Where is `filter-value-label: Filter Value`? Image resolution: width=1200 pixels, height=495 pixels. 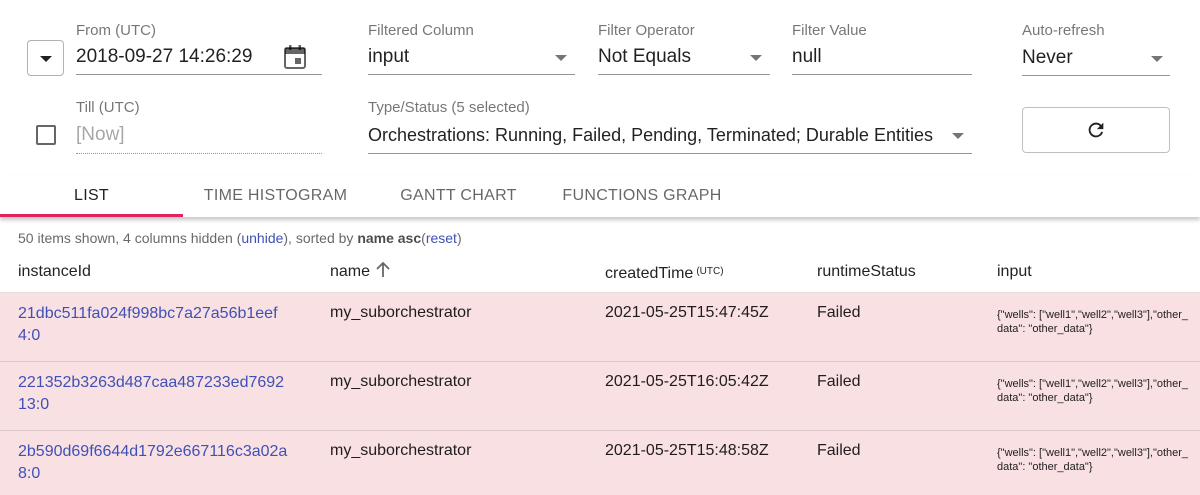
filter-value-label: Filter Value is located at coordinates (829, 30).